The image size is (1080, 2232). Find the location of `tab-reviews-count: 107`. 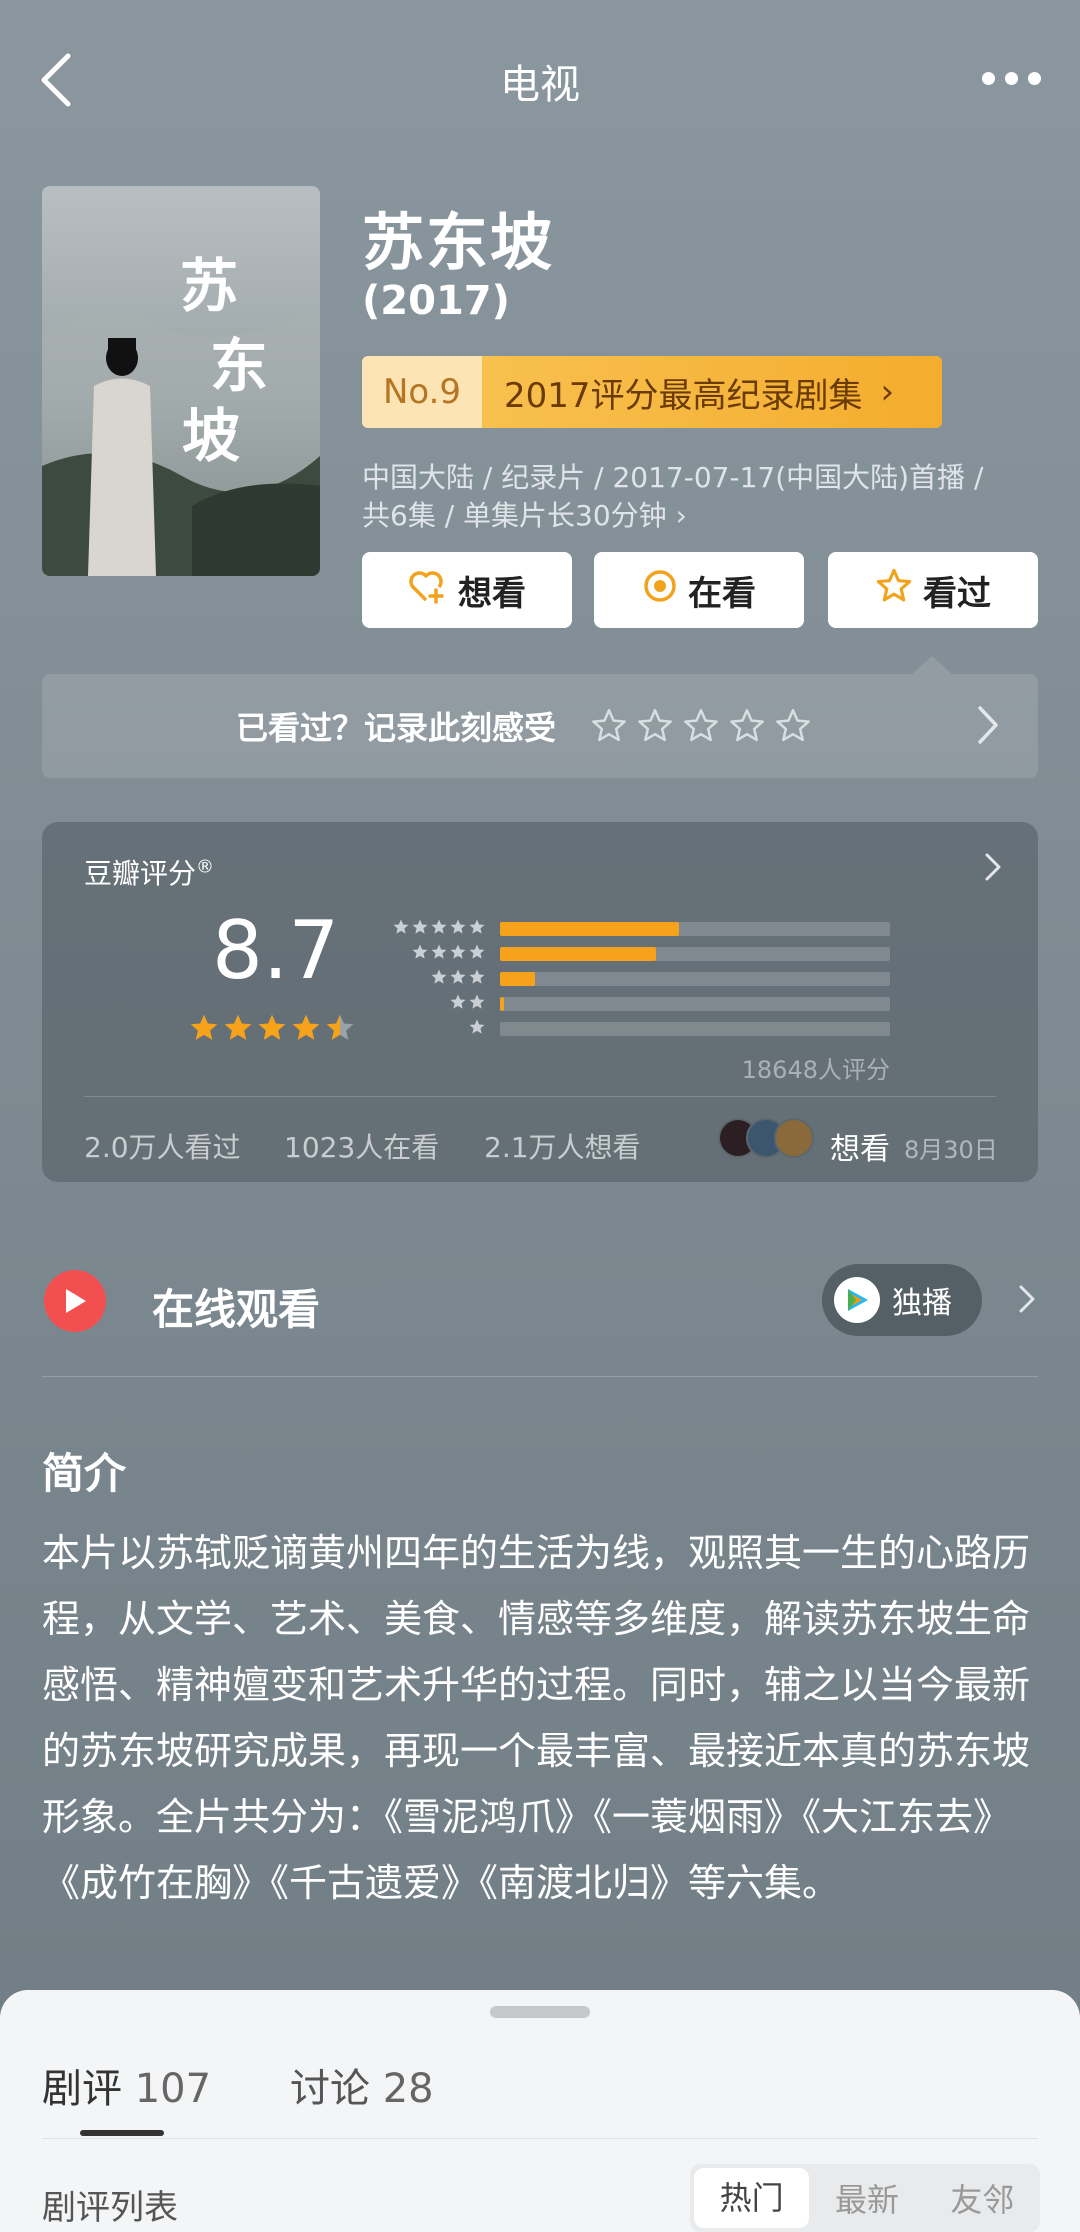

tab-reviews-count: 107 is located at coordinates (173, 2089).